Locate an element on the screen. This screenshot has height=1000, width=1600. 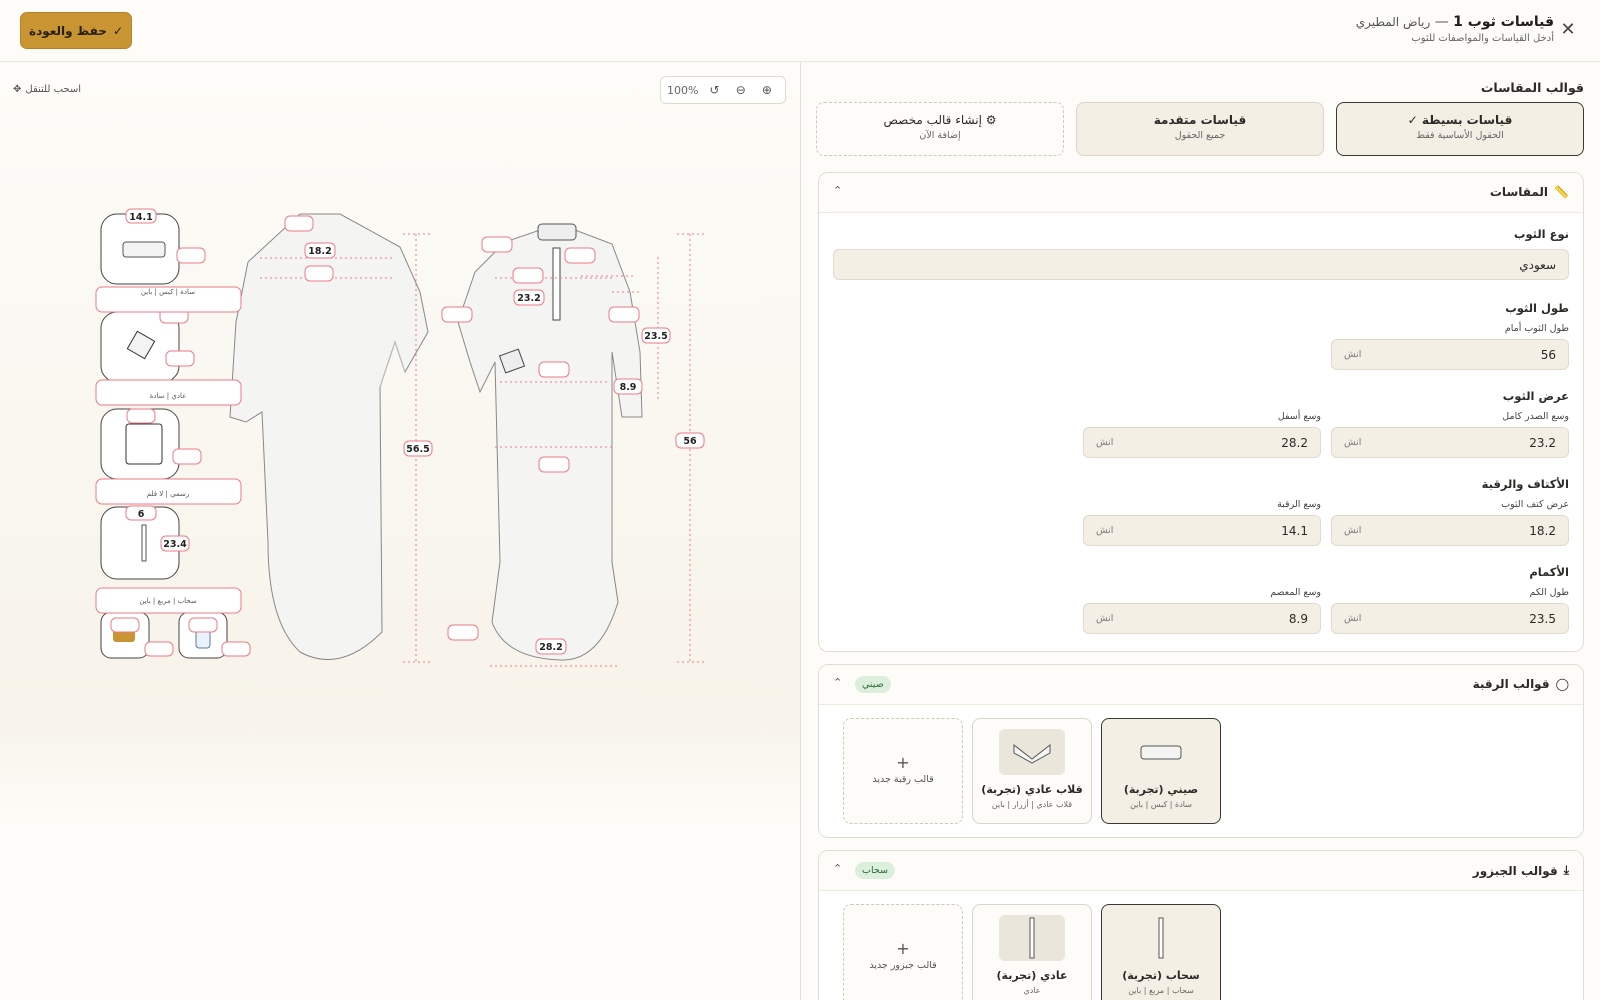
back-length-label: 56.5 is located at coordinates (418, 448).